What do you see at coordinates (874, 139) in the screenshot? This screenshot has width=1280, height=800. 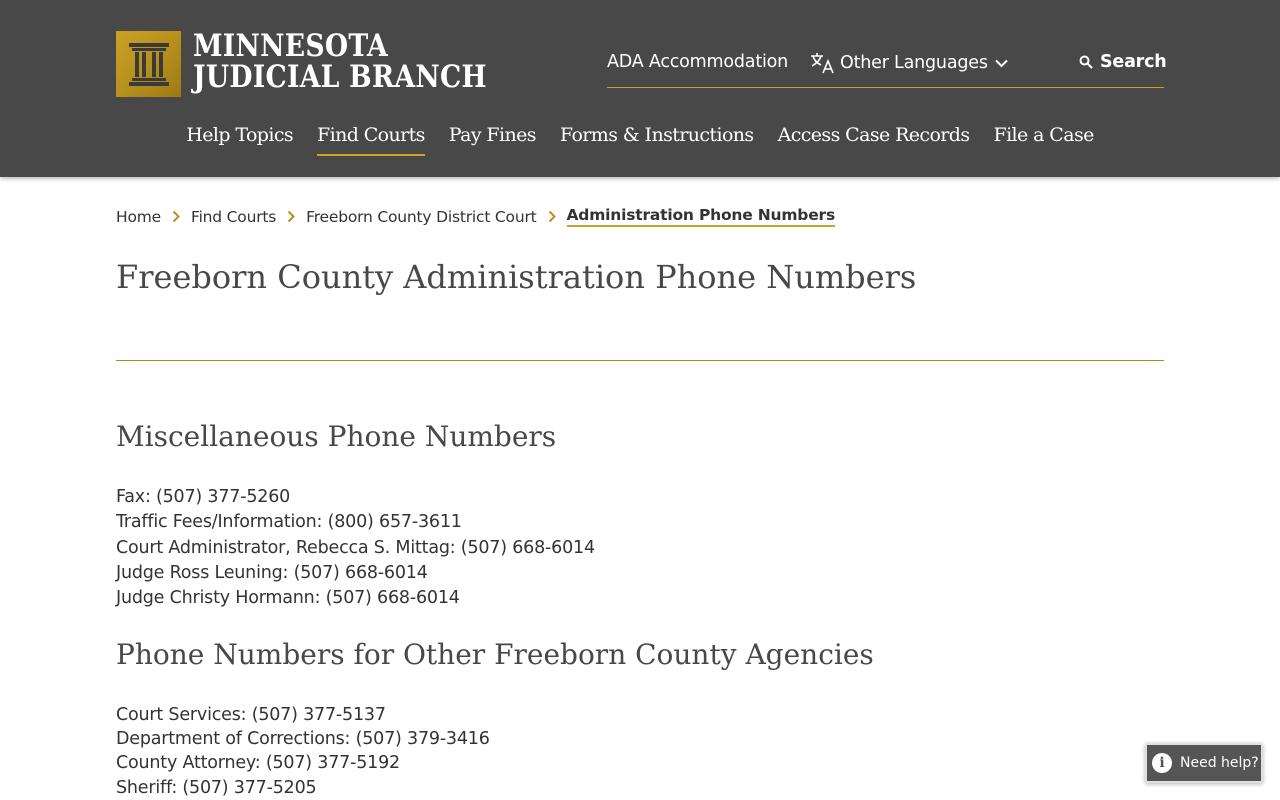 I see `nav-access-case-records: Access Case Records` at bounding box center [874, 139].